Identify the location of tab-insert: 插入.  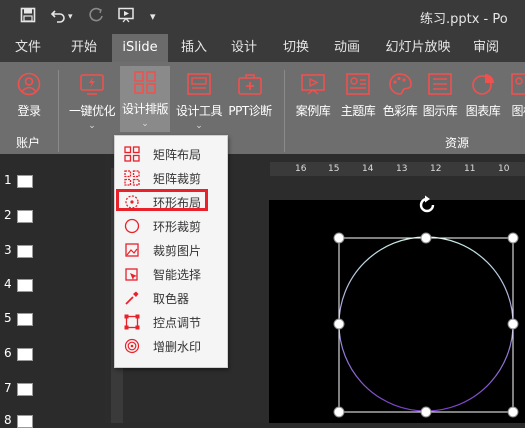
(194, 48).